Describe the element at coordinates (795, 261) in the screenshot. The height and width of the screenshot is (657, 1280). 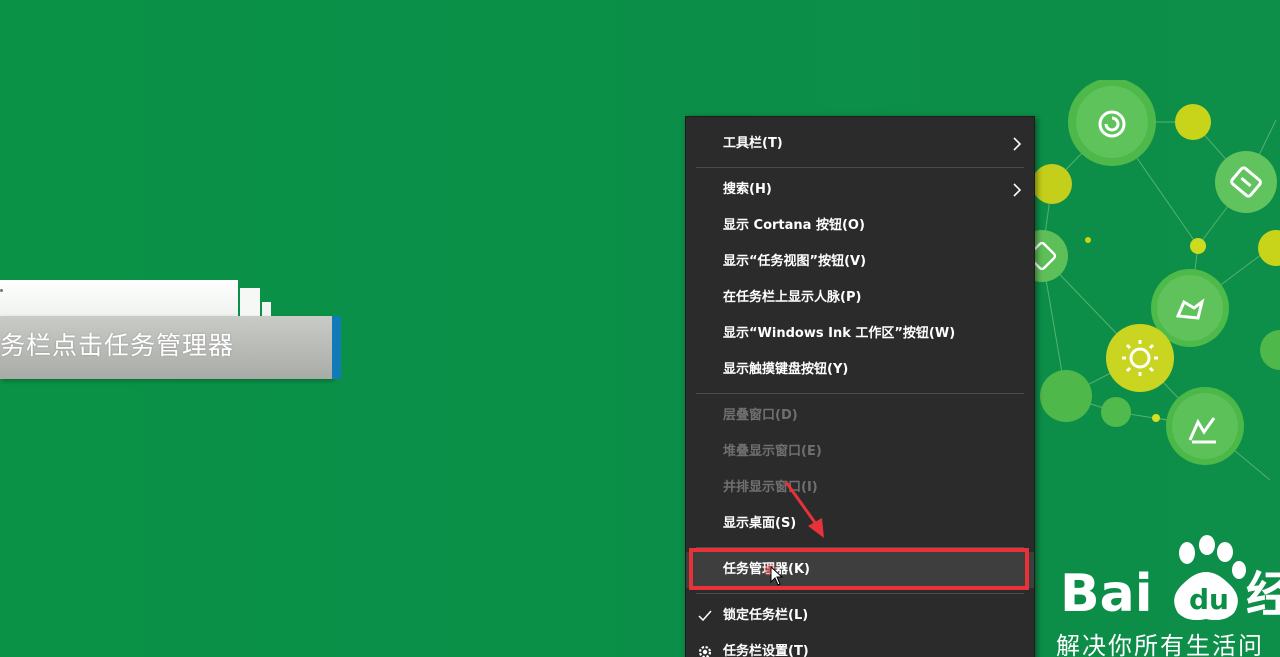
I see `menu-item-label: 显示“任务视图”按钮(V)` at that location.